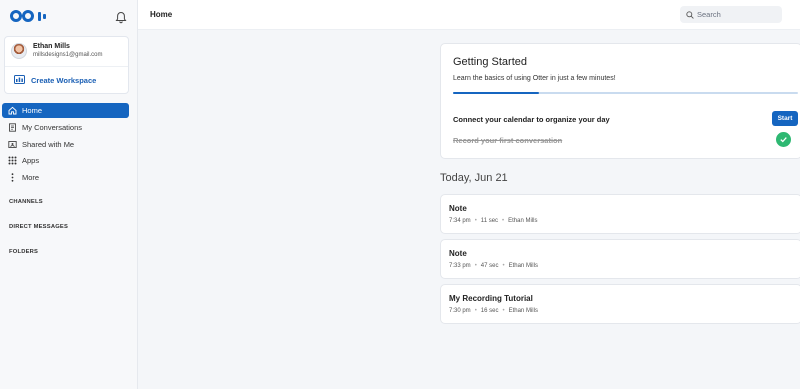  I want to click on sidebar-item-label: My Conversations, so click(52, 127).